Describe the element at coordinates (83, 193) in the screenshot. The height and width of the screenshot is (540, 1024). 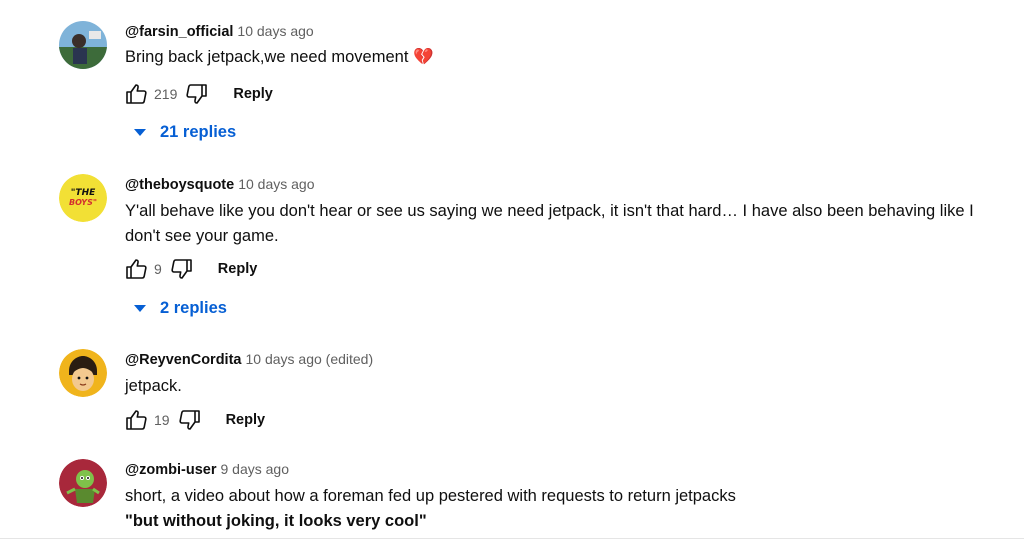
I see `avatar-logo-text: "THE` at that location.